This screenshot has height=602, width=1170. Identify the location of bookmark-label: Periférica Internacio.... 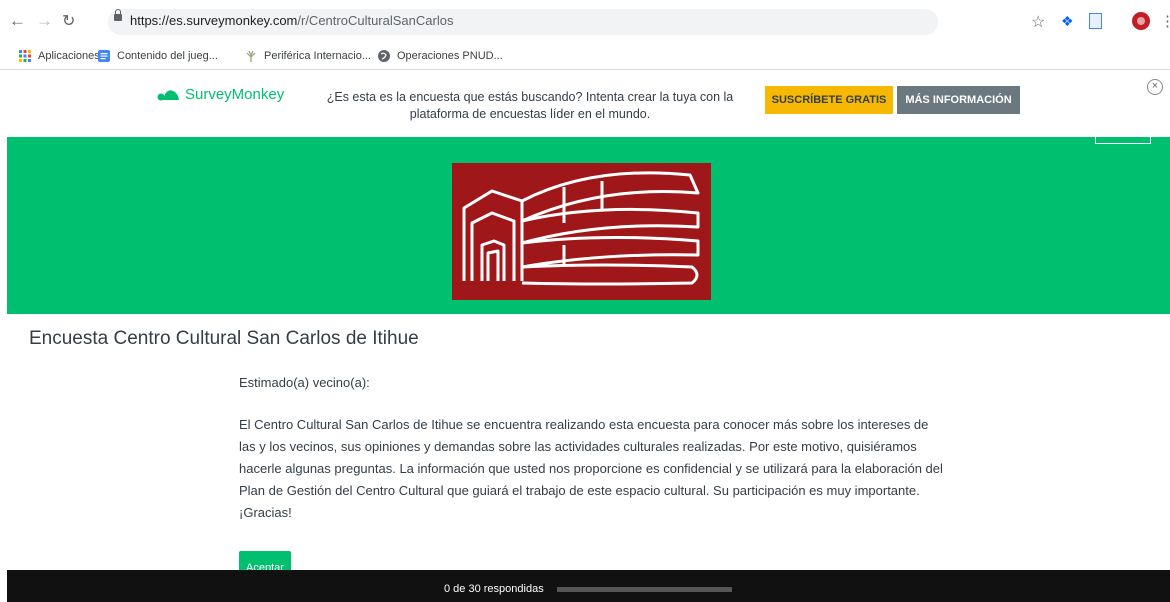
(317, 56).